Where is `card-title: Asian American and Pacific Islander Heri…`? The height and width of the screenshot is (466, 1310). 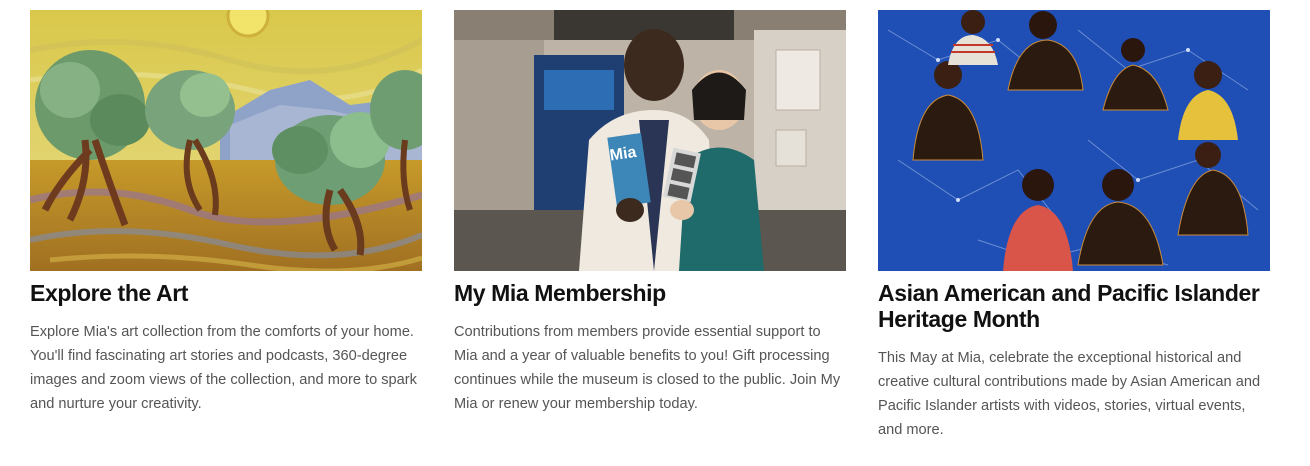 card-title: Asian American and Pacific Islander Heri… is located at coordinates (1074, 306).